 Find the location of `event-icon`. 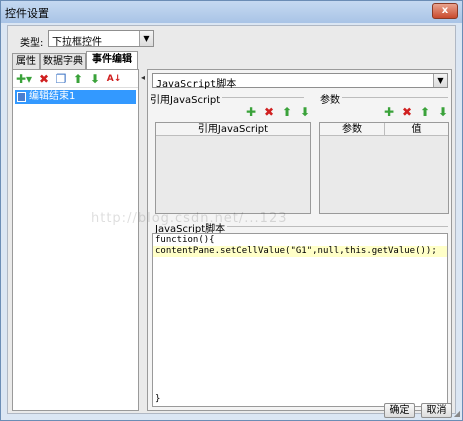

event-icon is located at coordinates (21, 97).